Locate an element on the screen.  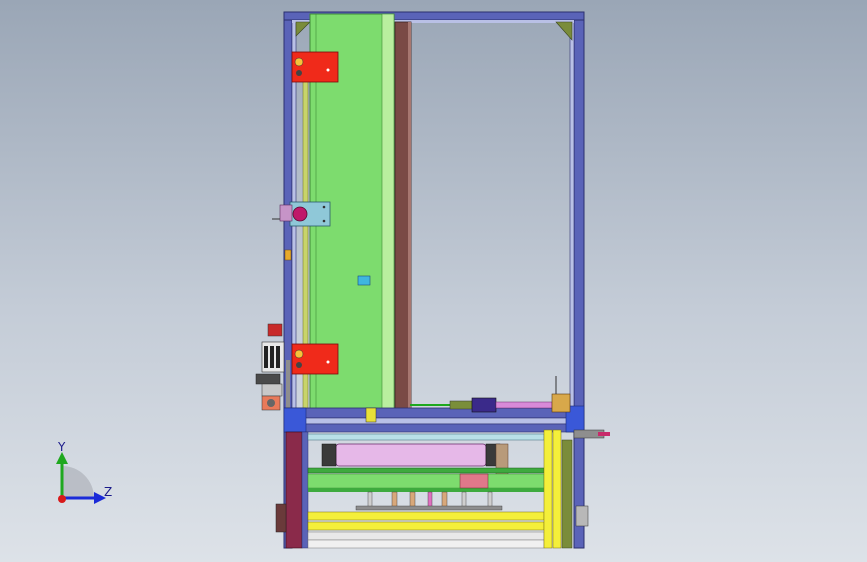
right-upright-inner is located at coordinates (572, 215).